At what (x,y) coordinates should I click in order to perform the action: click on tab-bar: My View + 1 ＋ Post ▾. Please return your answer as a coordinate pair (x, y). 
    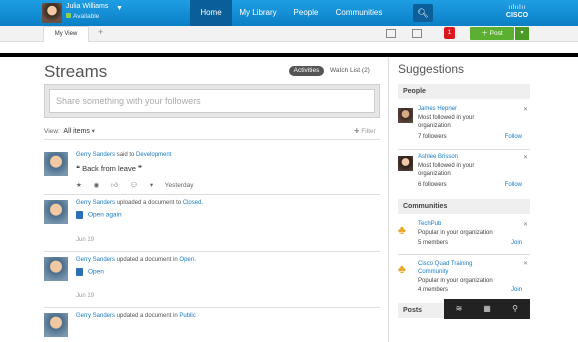
    Looking at the image, I should click on (289, 34).